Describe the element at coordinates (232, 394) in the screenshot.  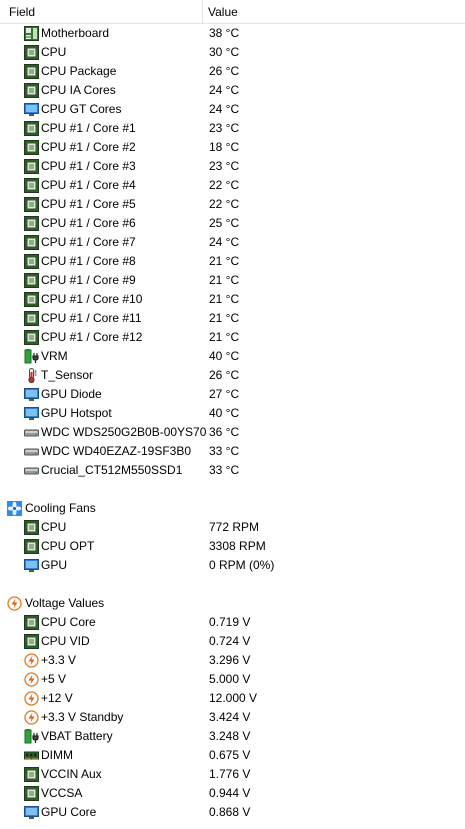
I see `sensor-row-gpu-diode: GPU Diode 27 °C` at that location.